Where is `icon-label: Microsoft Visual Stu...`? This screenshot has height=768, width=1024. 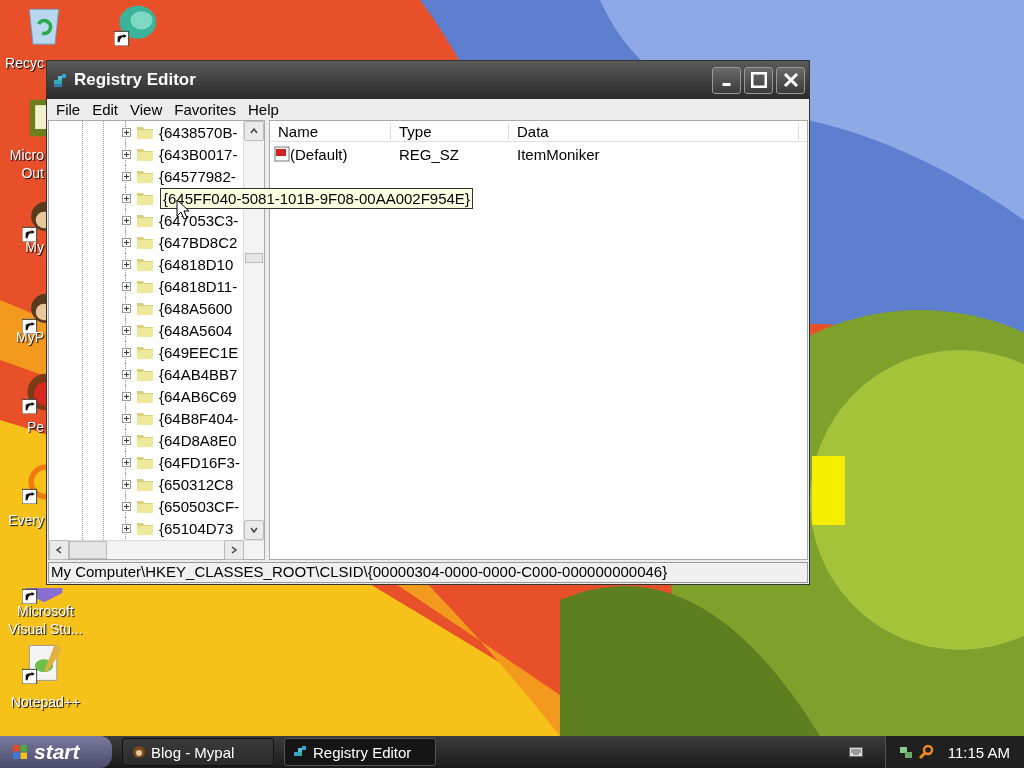 icon-label: Microsoft Visual Stu... is located at coordinates (45, 620).